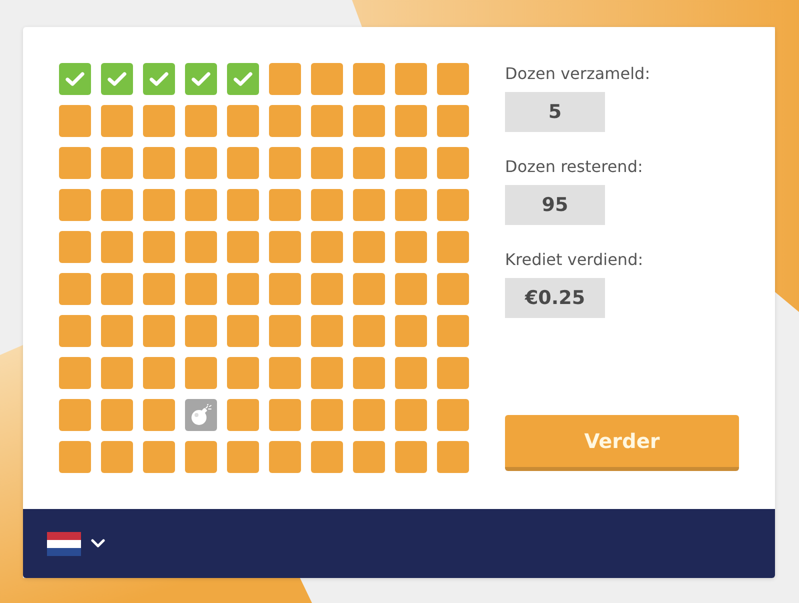  Describe the element at coordinates (98, 543) in the screenshot. I see `chevron-down-icon` at that location.